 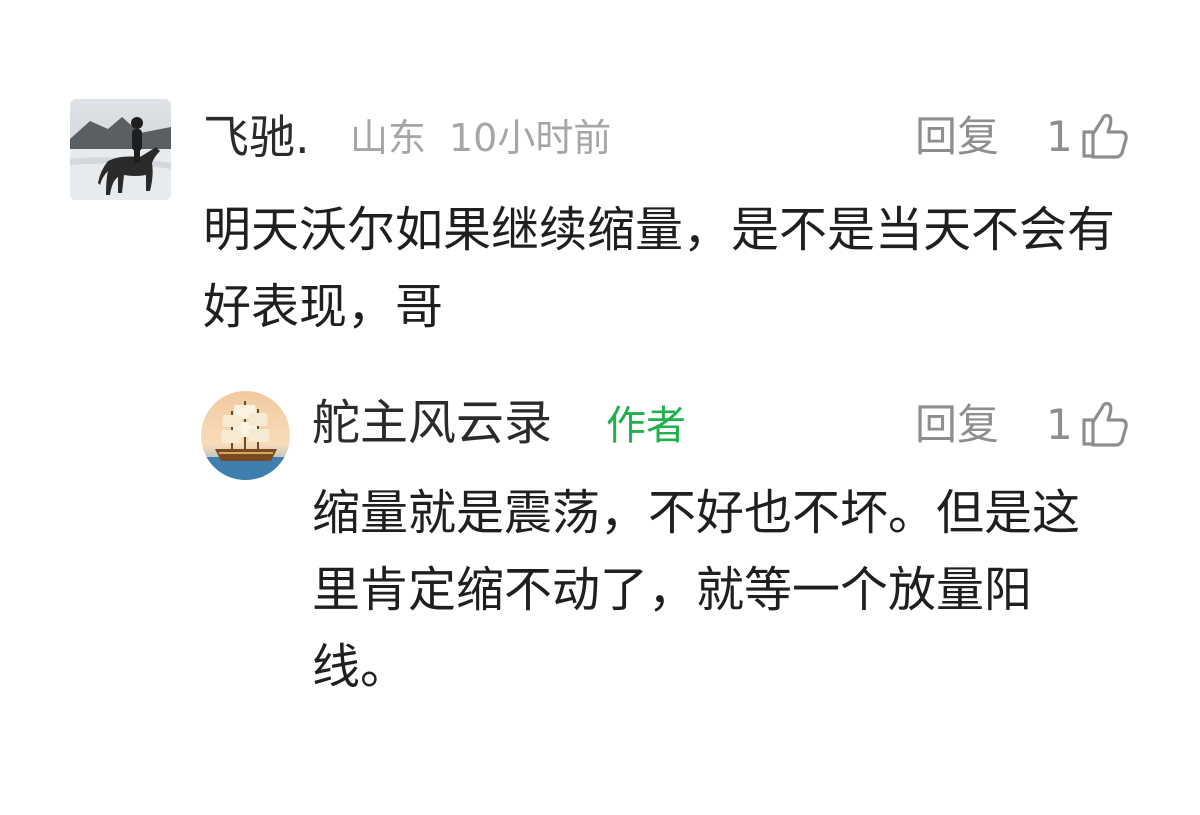 I want to click on comment-text: 明天沃尔如果继续缩量，是不是当天不会有好表现，哥, so click(x=659, y=268).